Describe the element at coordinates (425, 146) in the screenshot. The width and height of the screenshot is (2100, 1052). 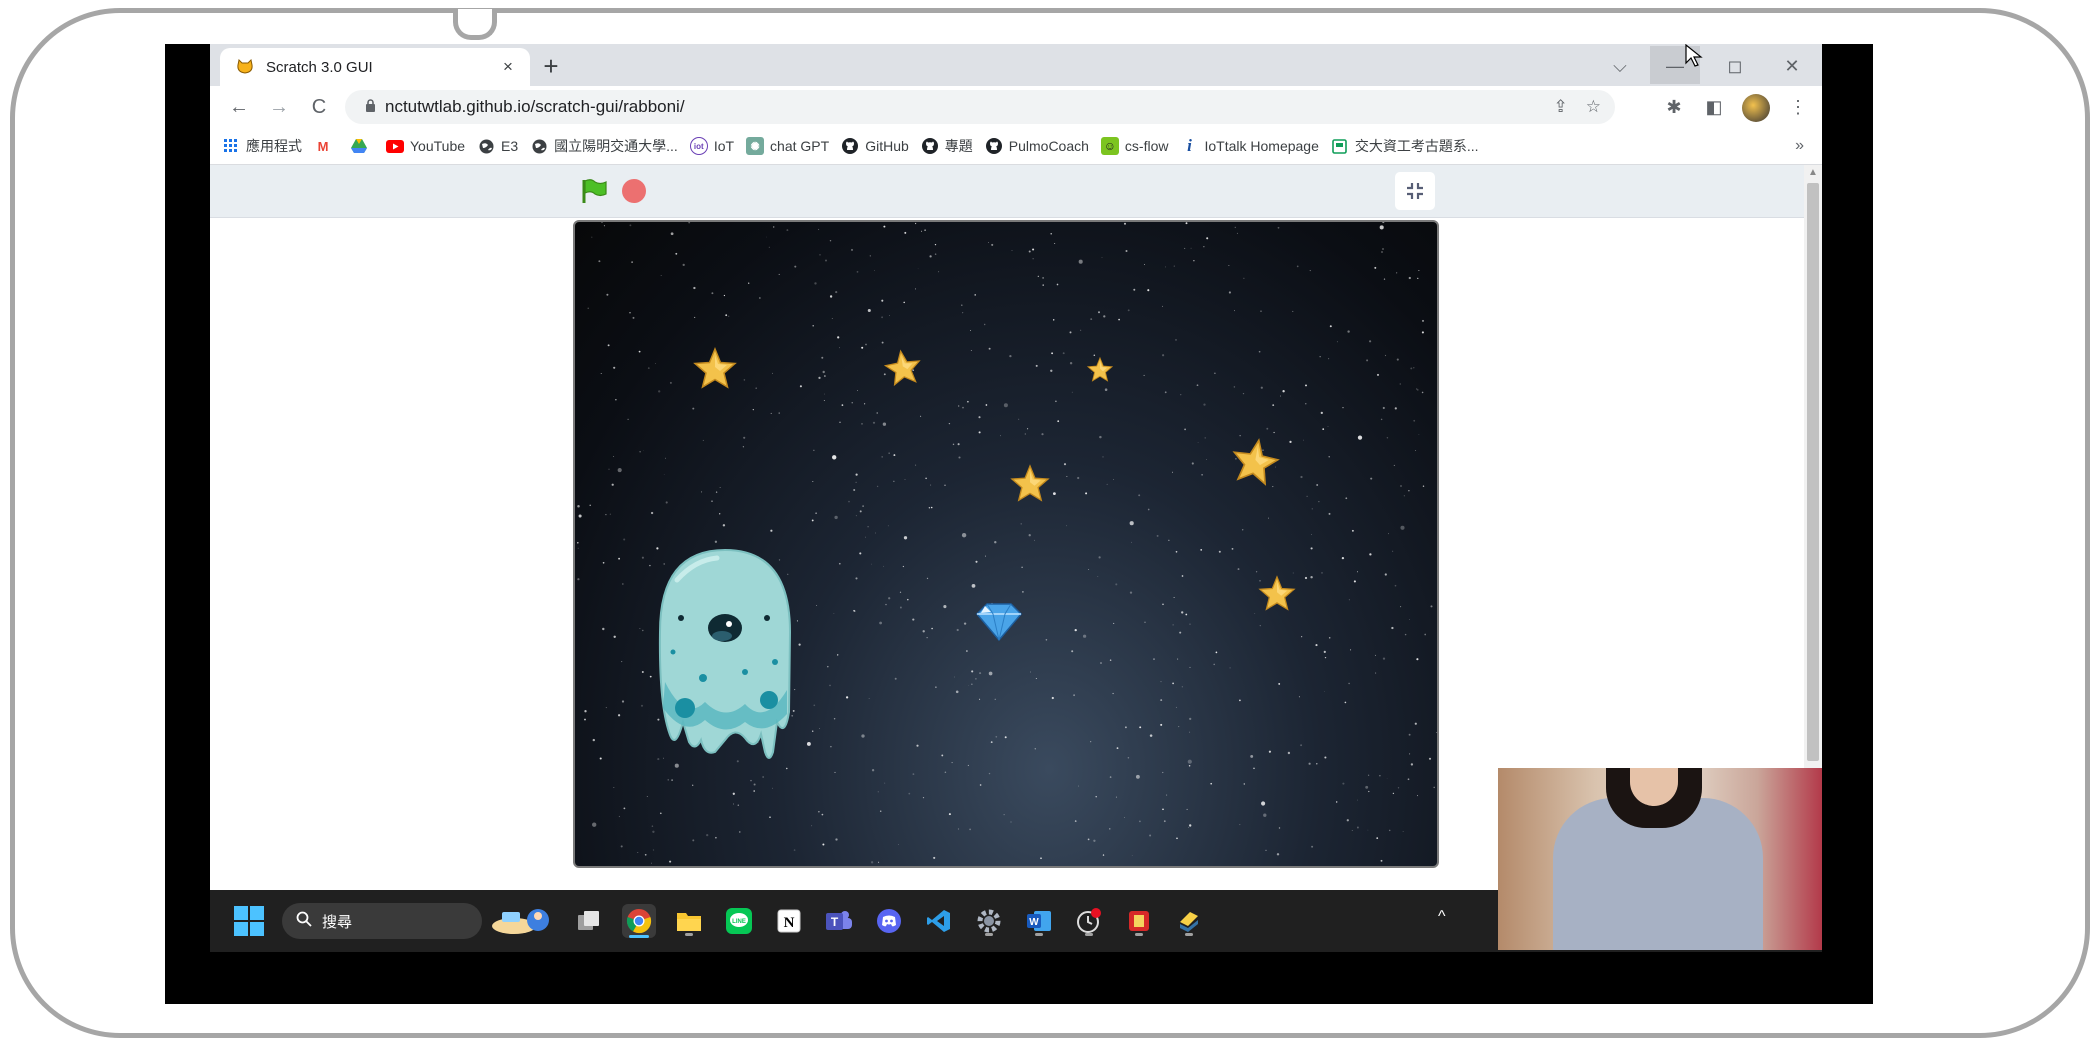
I see `bookmark-youtube: YouTube` at that location.